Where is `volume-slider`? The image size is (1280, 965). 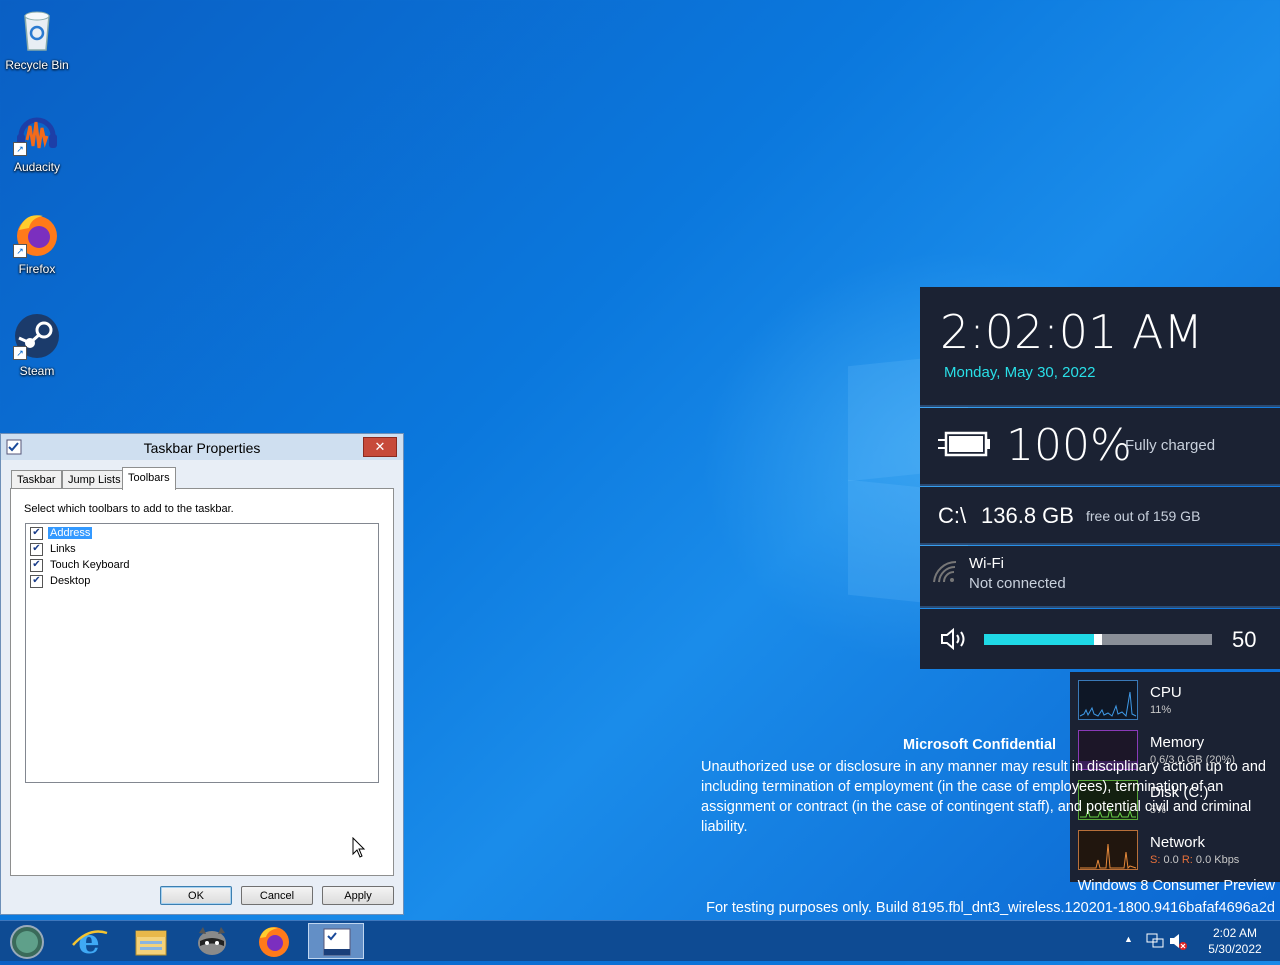
volume-slider is located at coordinates (1098, 639).